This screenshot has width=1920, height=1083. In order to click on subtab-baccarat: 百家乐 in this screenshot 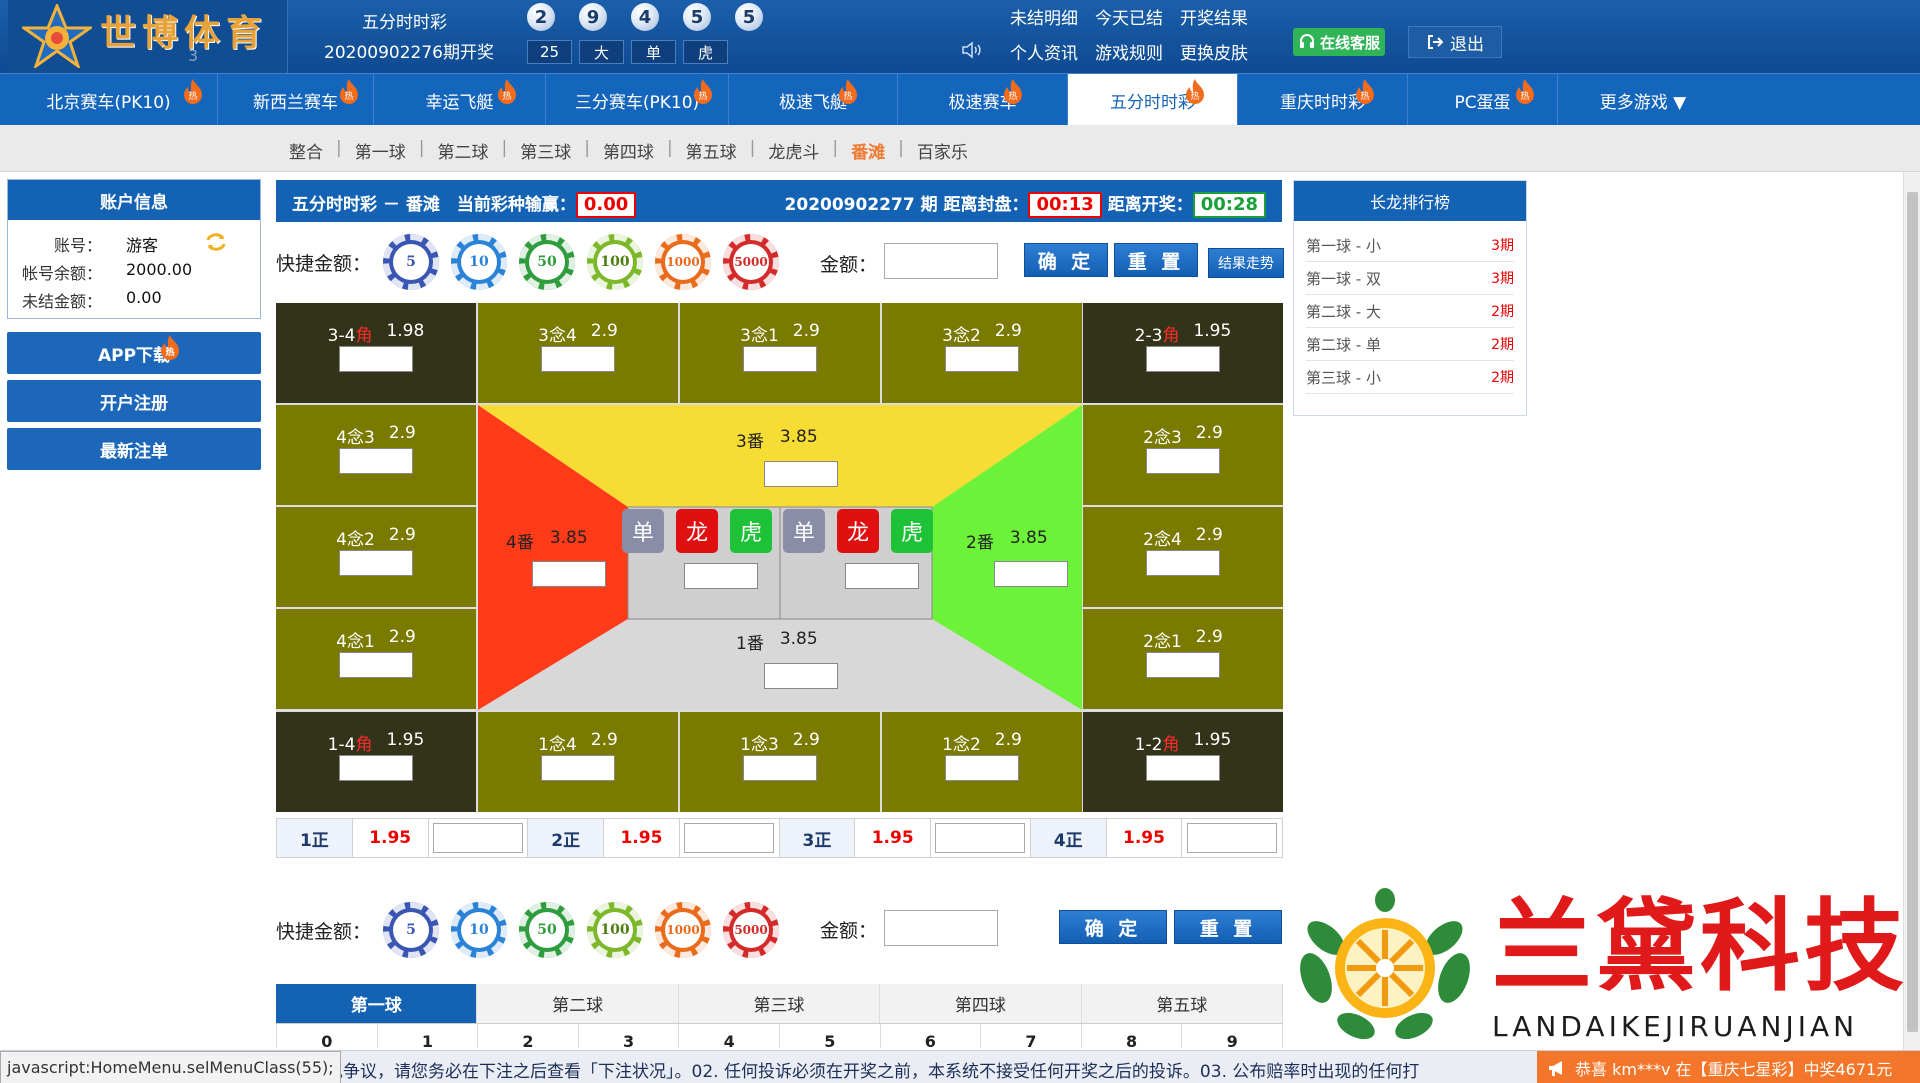, I will do `click(942, 150)`.